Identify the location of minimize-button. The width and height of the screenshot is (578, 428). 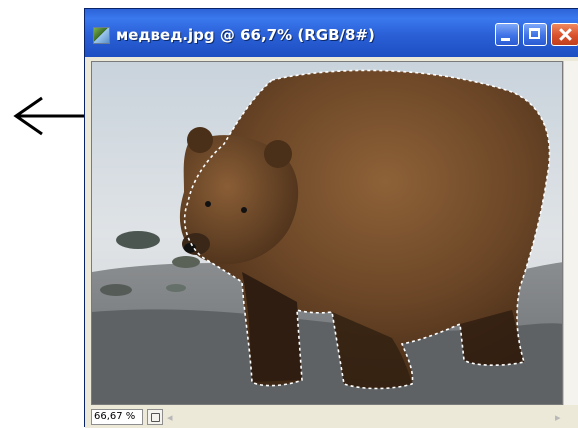
(507, 34).